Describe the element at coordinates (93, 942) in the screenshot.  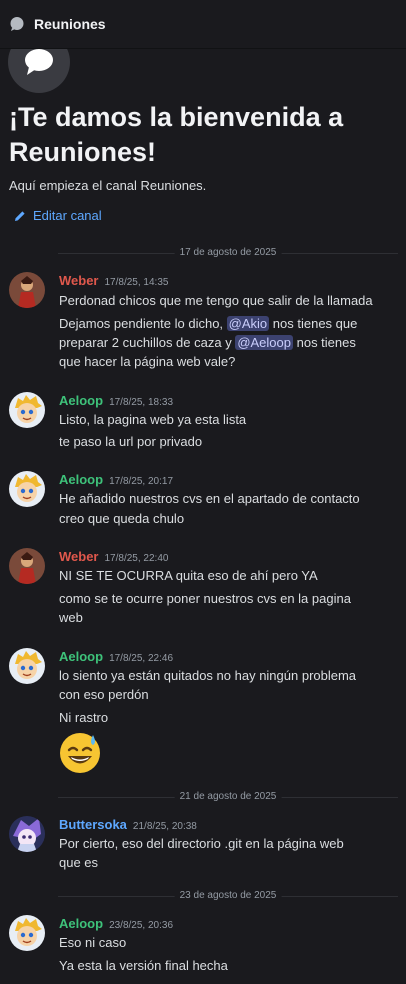
I see `message-text: Eso ni caso` at that location.